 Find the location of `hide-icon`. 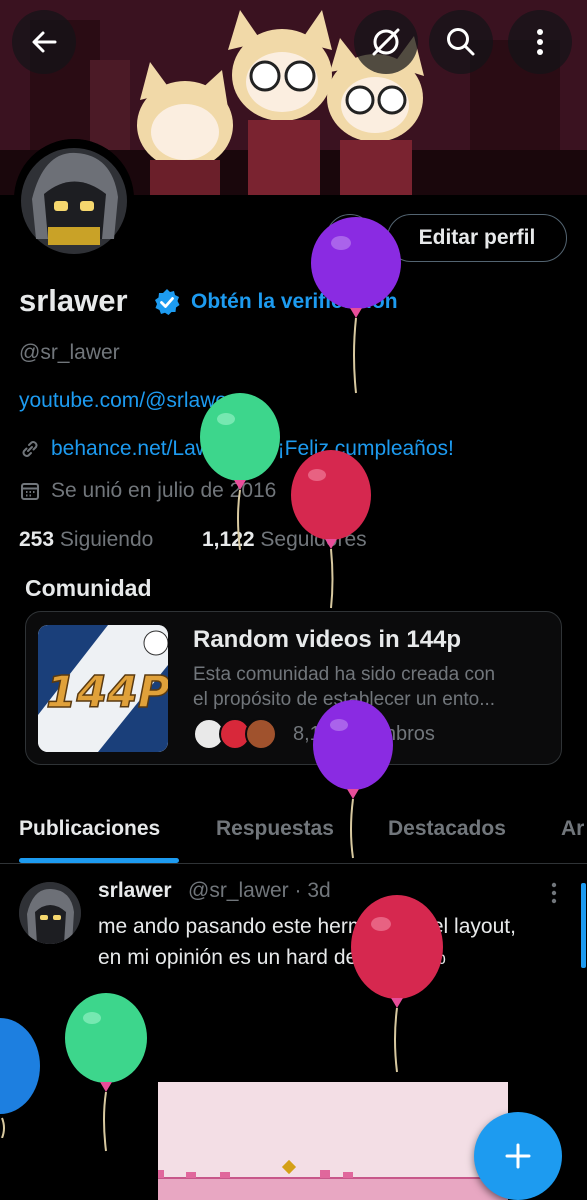

hide-icon is located at coordinates (386, 42).